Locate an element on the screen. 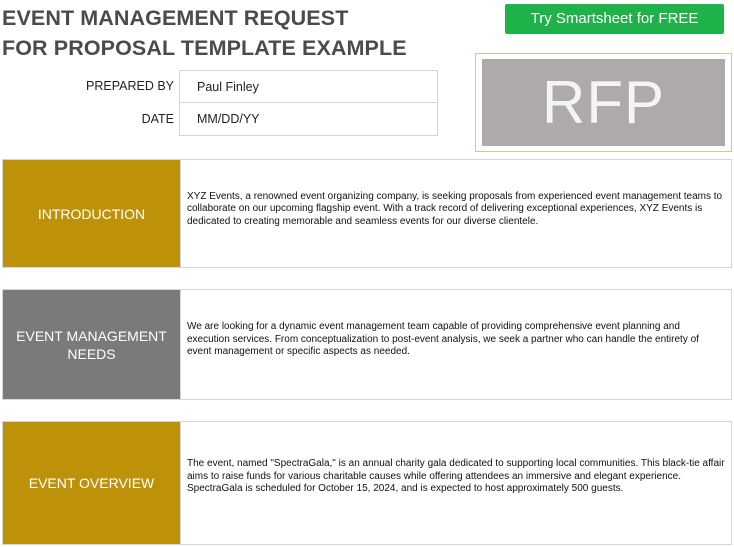 This screenshot has width=734, height=547. try-smartsheet-button: Try Smartsheet for FREE is located at coordinates (614, 19).